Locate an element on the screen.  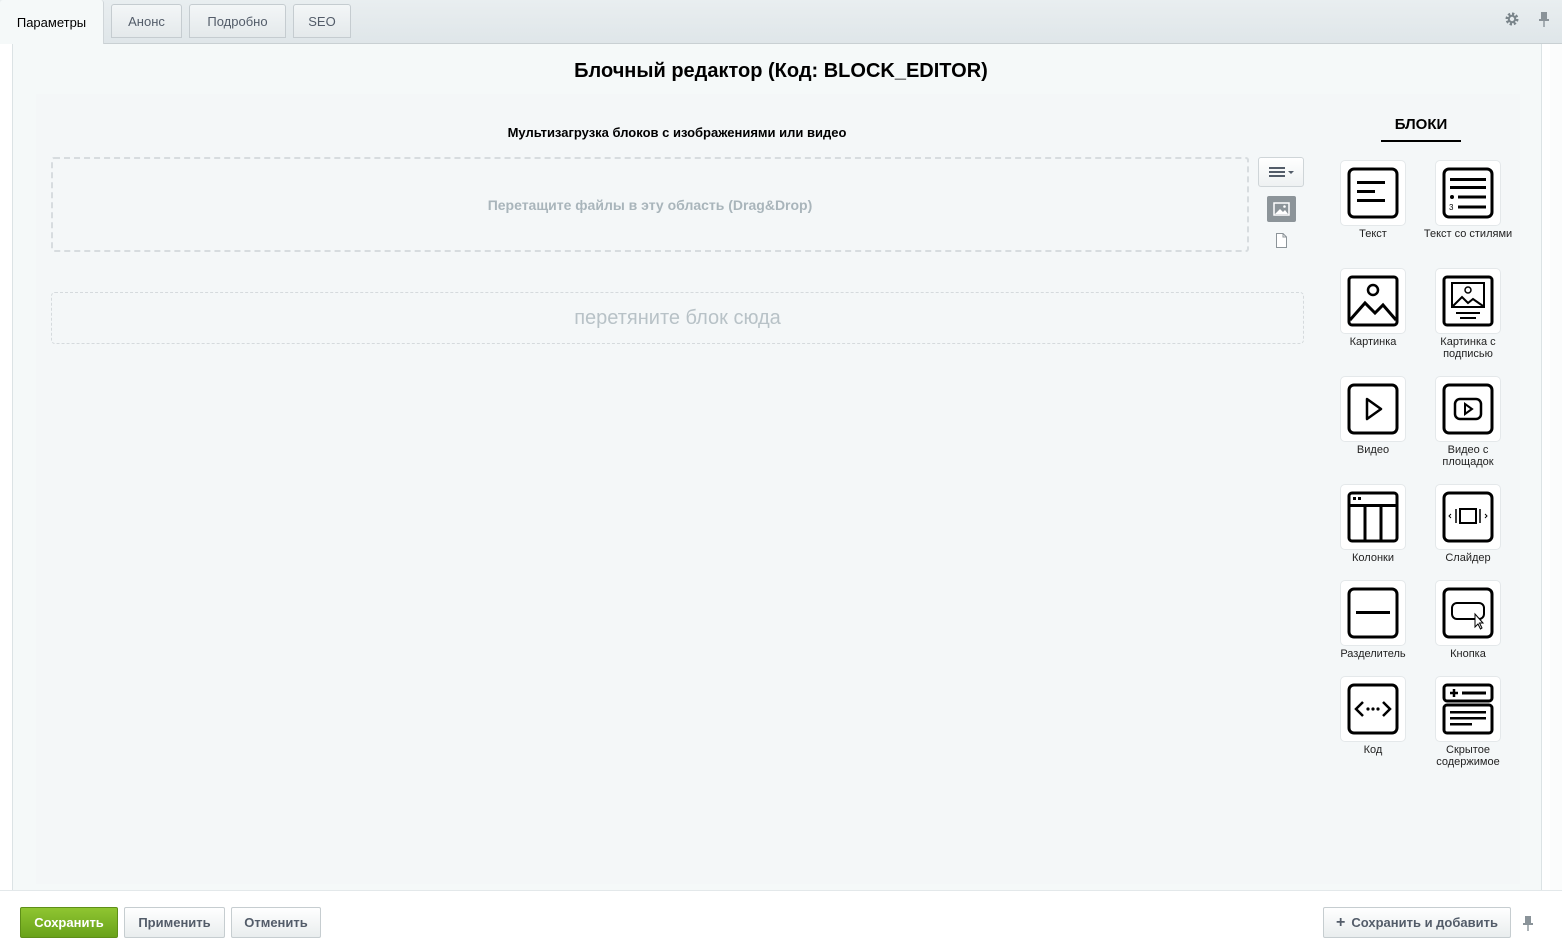
plus-icon: + is located at coordinates (1341, 922).